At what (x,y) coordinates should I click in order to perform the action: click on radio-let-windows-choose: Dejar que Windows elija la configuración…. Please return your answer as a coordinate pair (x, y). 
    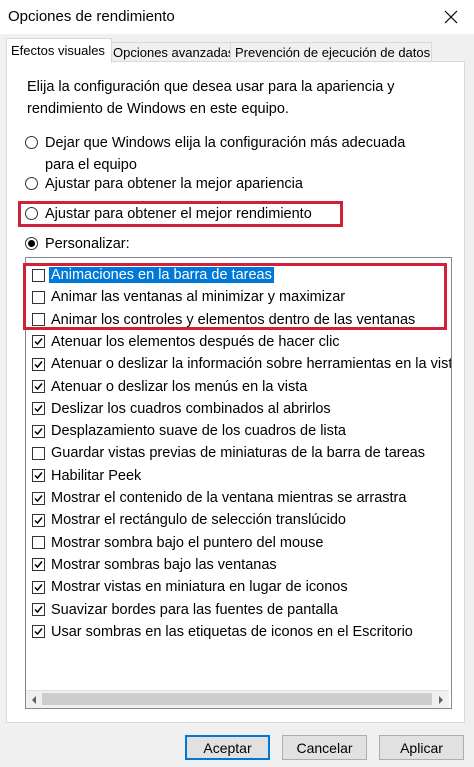
    Looking at the image, I should click on (230, 154).